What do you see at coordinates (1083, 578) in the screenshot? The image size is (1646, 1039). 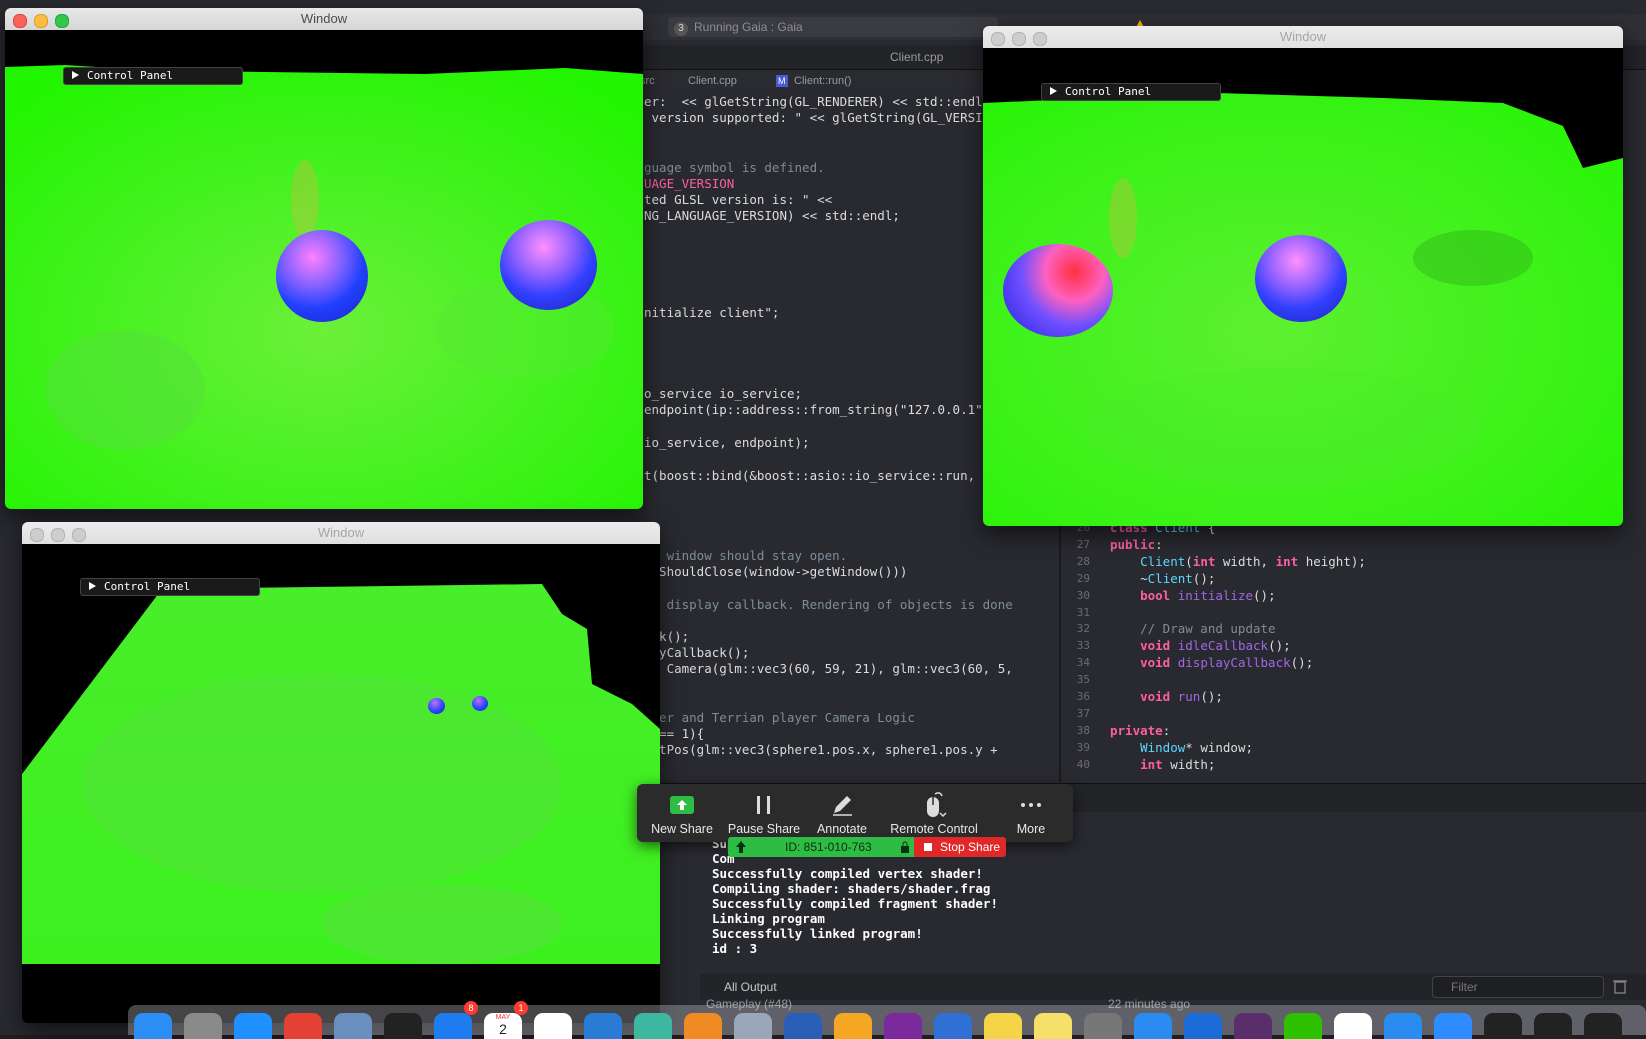 I see `line-number: 29` at bounding box center [1083, 578].